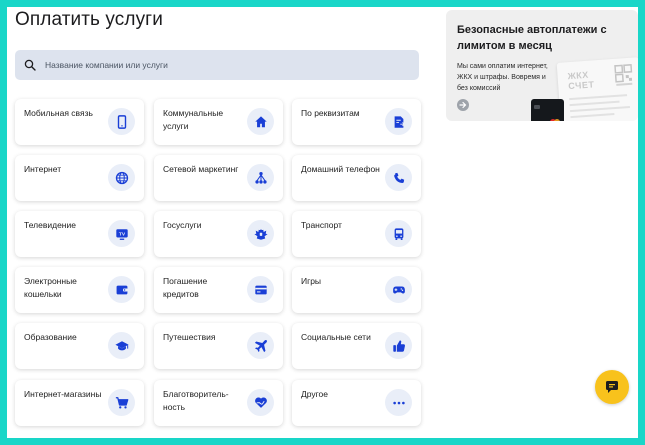  I want to click on tv-icon: TV, so click(121, 233).